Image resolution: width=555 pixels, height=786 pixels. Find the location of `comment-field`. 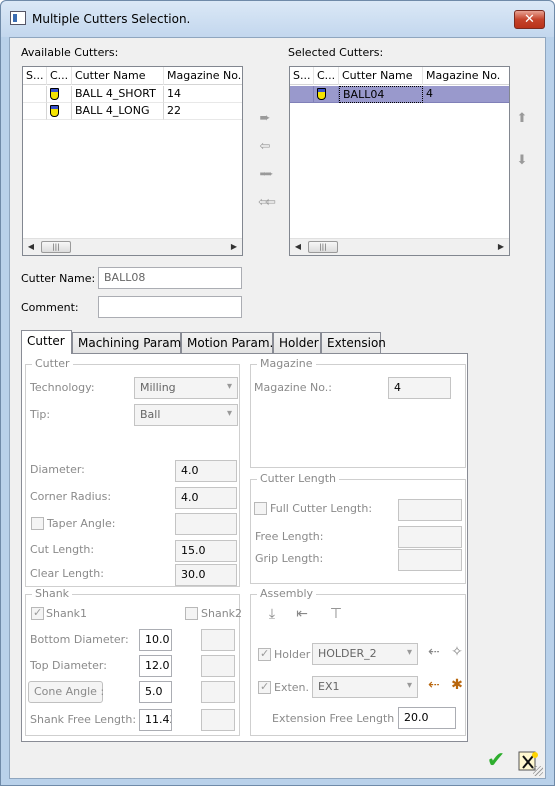

comment-field is located at coordinates (170, 307).